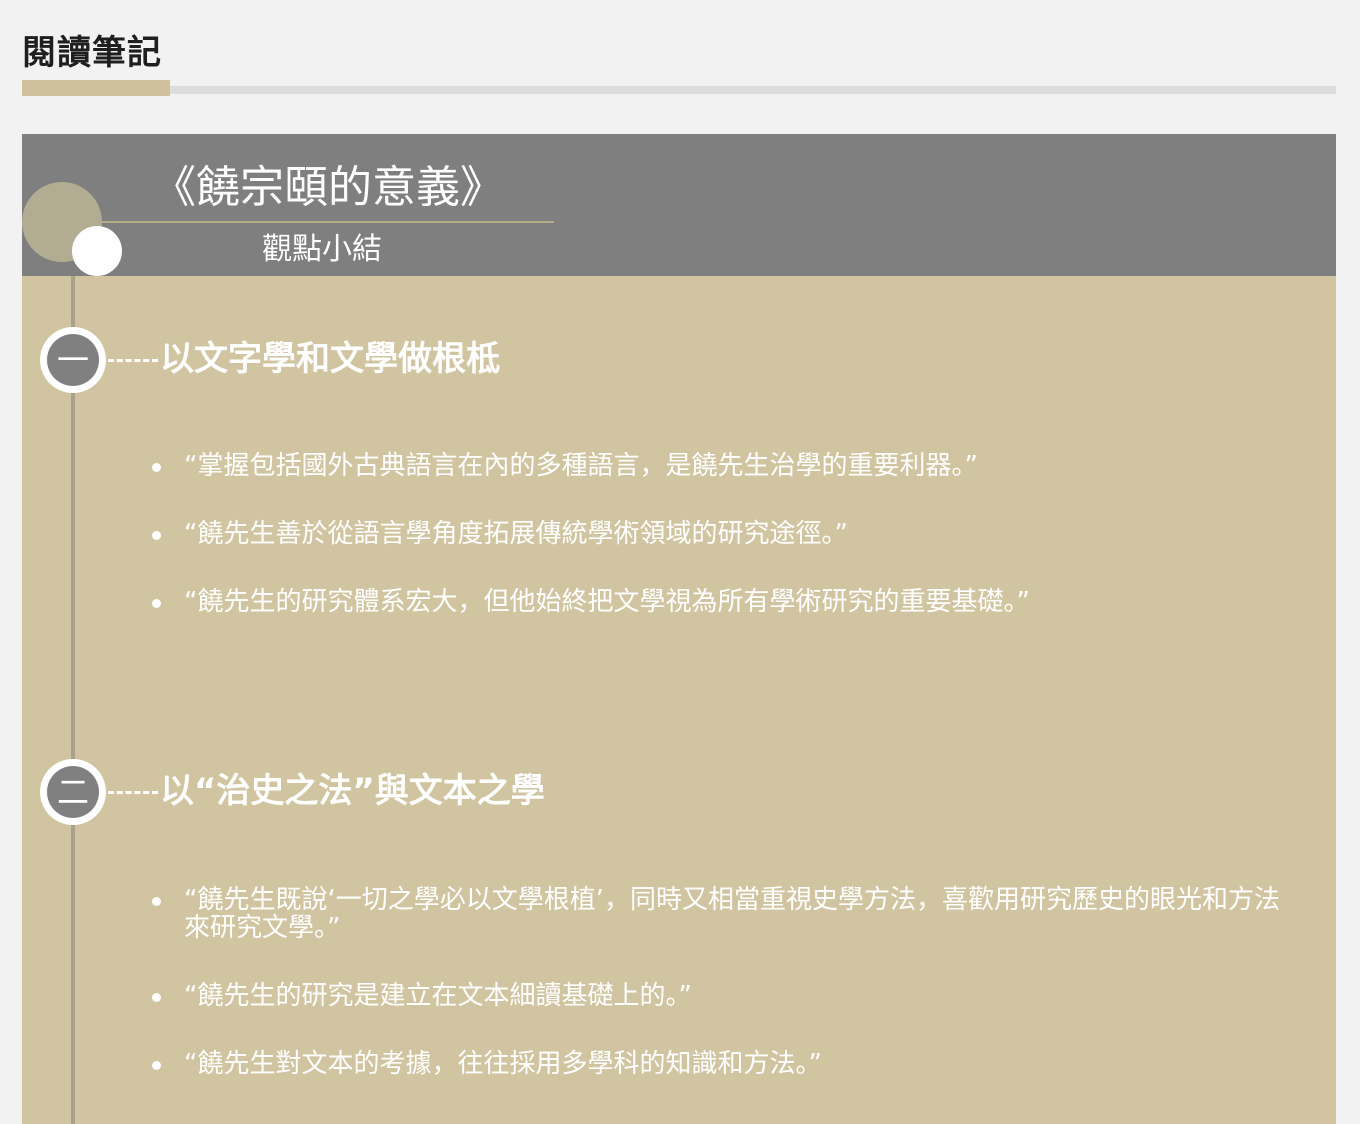 The image size is (1360, 1124). I want to click on title-divider, so click(679, 90).